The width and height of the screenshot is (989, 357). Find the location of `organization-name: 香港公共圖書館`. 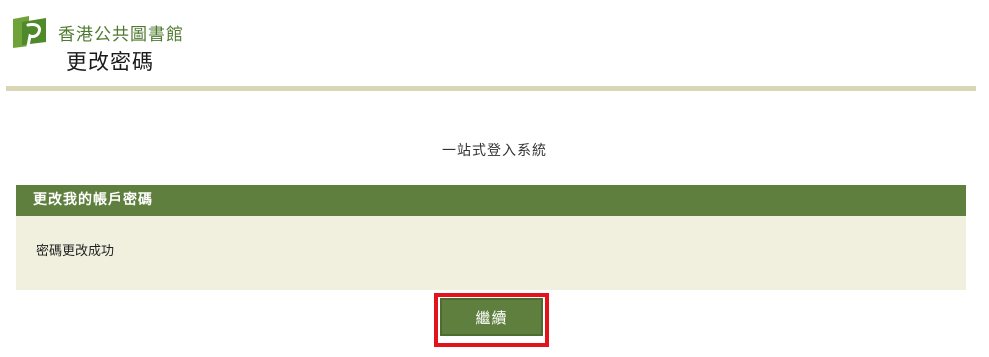

organization-name: 香港公共圖書館 is located at coordinates (121, 35).